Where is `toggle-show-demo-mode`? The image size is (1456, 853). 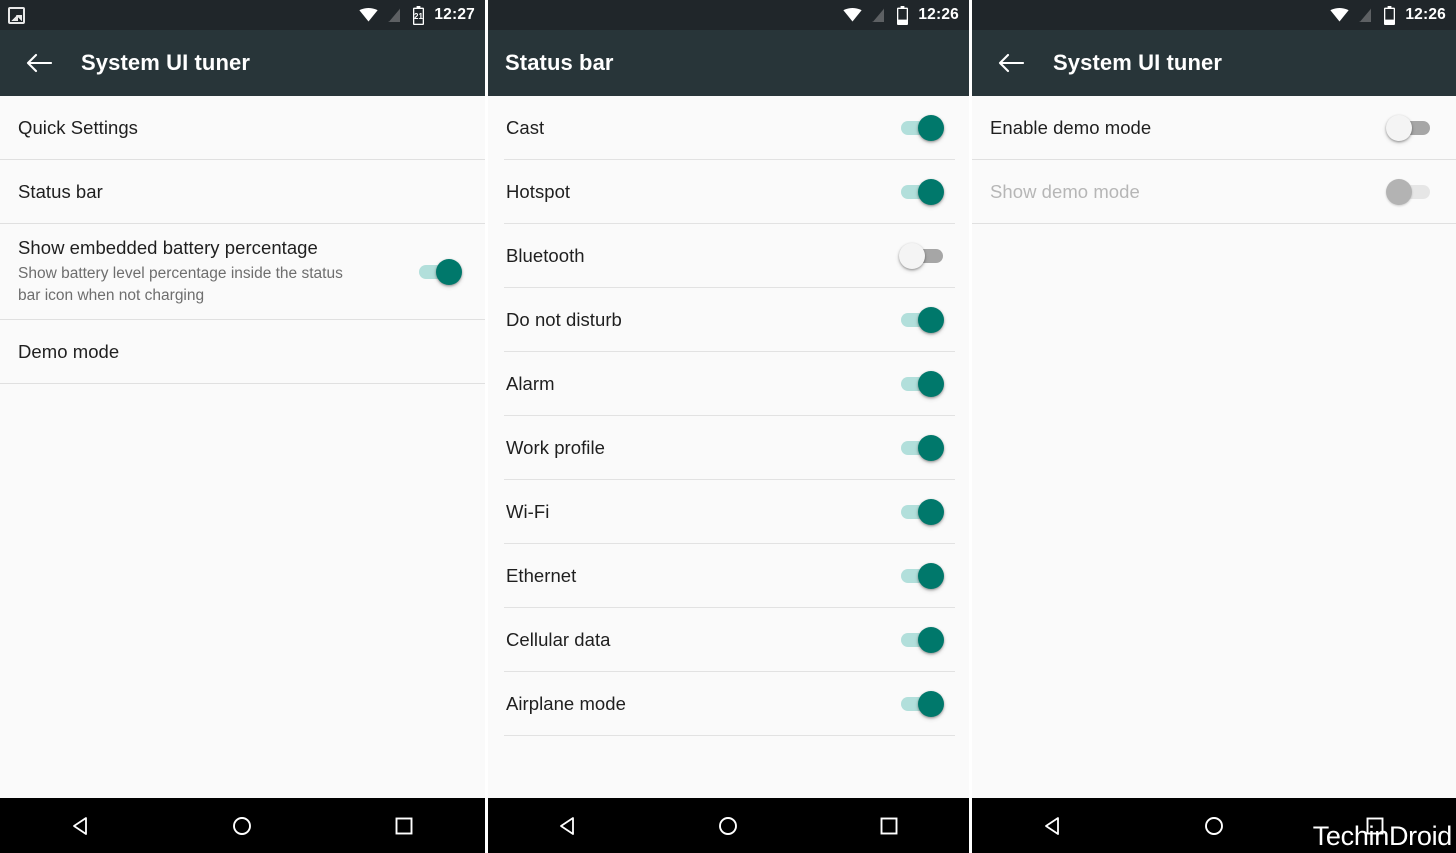 toggle-show-demo-mode is located at coordinates (1410, 192).